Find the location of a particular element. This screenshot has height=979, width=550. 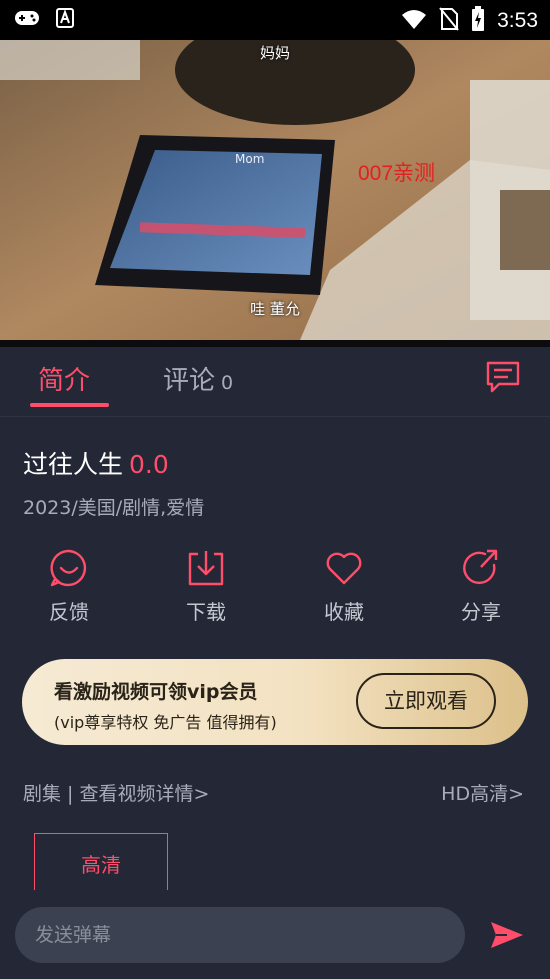

action-row: 反馈 下载 收藏 分享 is located at coordinates (275, 588).